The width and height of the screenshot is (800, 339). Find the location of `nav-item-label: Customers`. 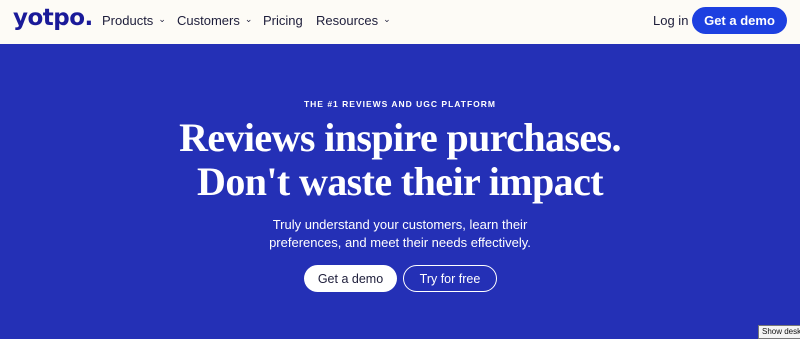

nav-item-label: Customers is located at coordinates (208, 20).